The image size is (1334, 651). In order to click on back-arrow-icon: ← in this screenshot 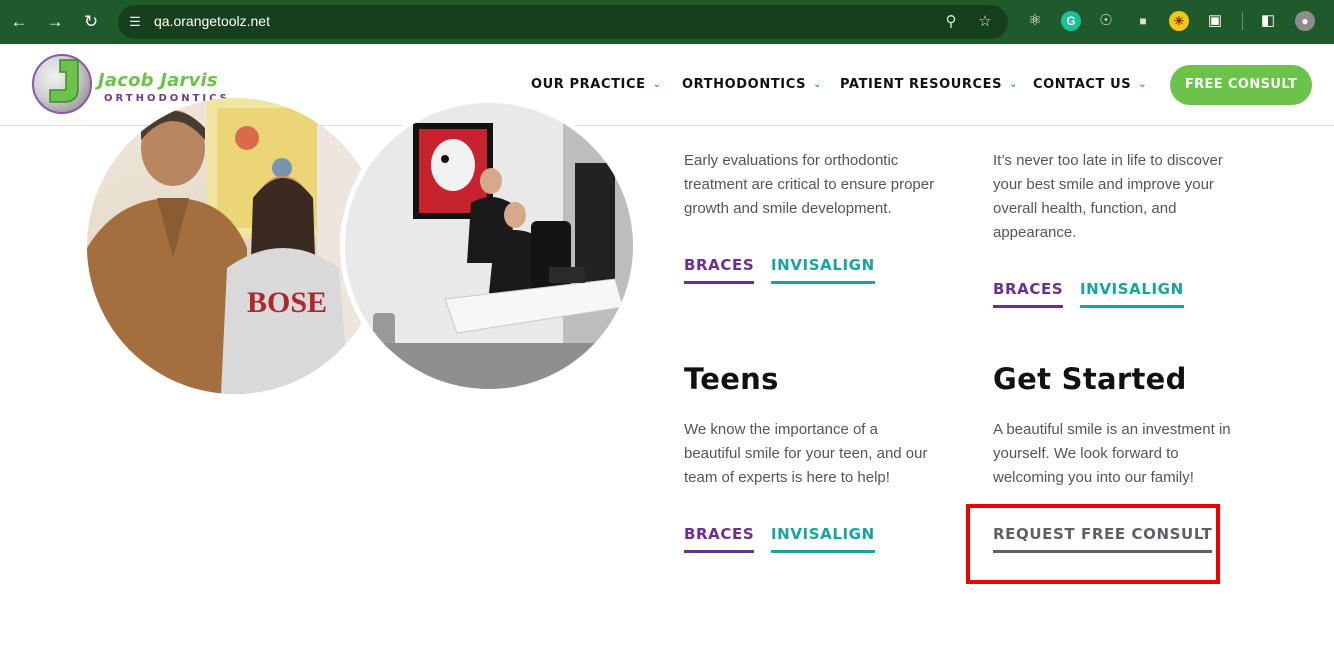, I will do `click(19, 22)`.